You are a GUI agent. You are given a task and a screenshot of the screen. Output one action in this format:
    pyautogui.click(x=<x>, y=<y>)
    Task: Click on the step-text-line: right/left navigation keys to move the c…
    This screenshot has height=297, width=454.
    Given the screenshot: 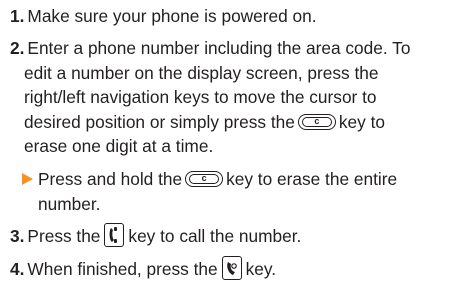 What is the action you would take?
    pyautogui.click(x=200, y=97)
    